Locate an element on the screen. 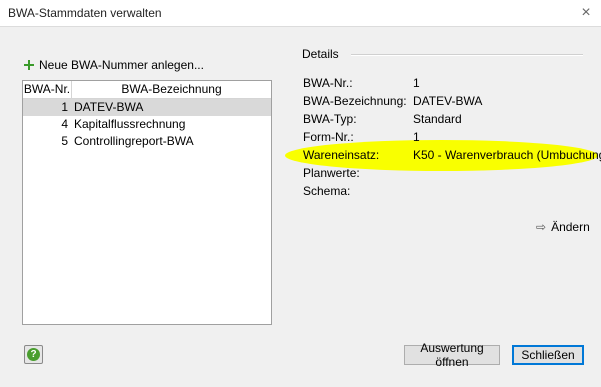 The width and height of the screenshot is (601, 387). detail-label: Schema: is located at coordinates (327, 191).